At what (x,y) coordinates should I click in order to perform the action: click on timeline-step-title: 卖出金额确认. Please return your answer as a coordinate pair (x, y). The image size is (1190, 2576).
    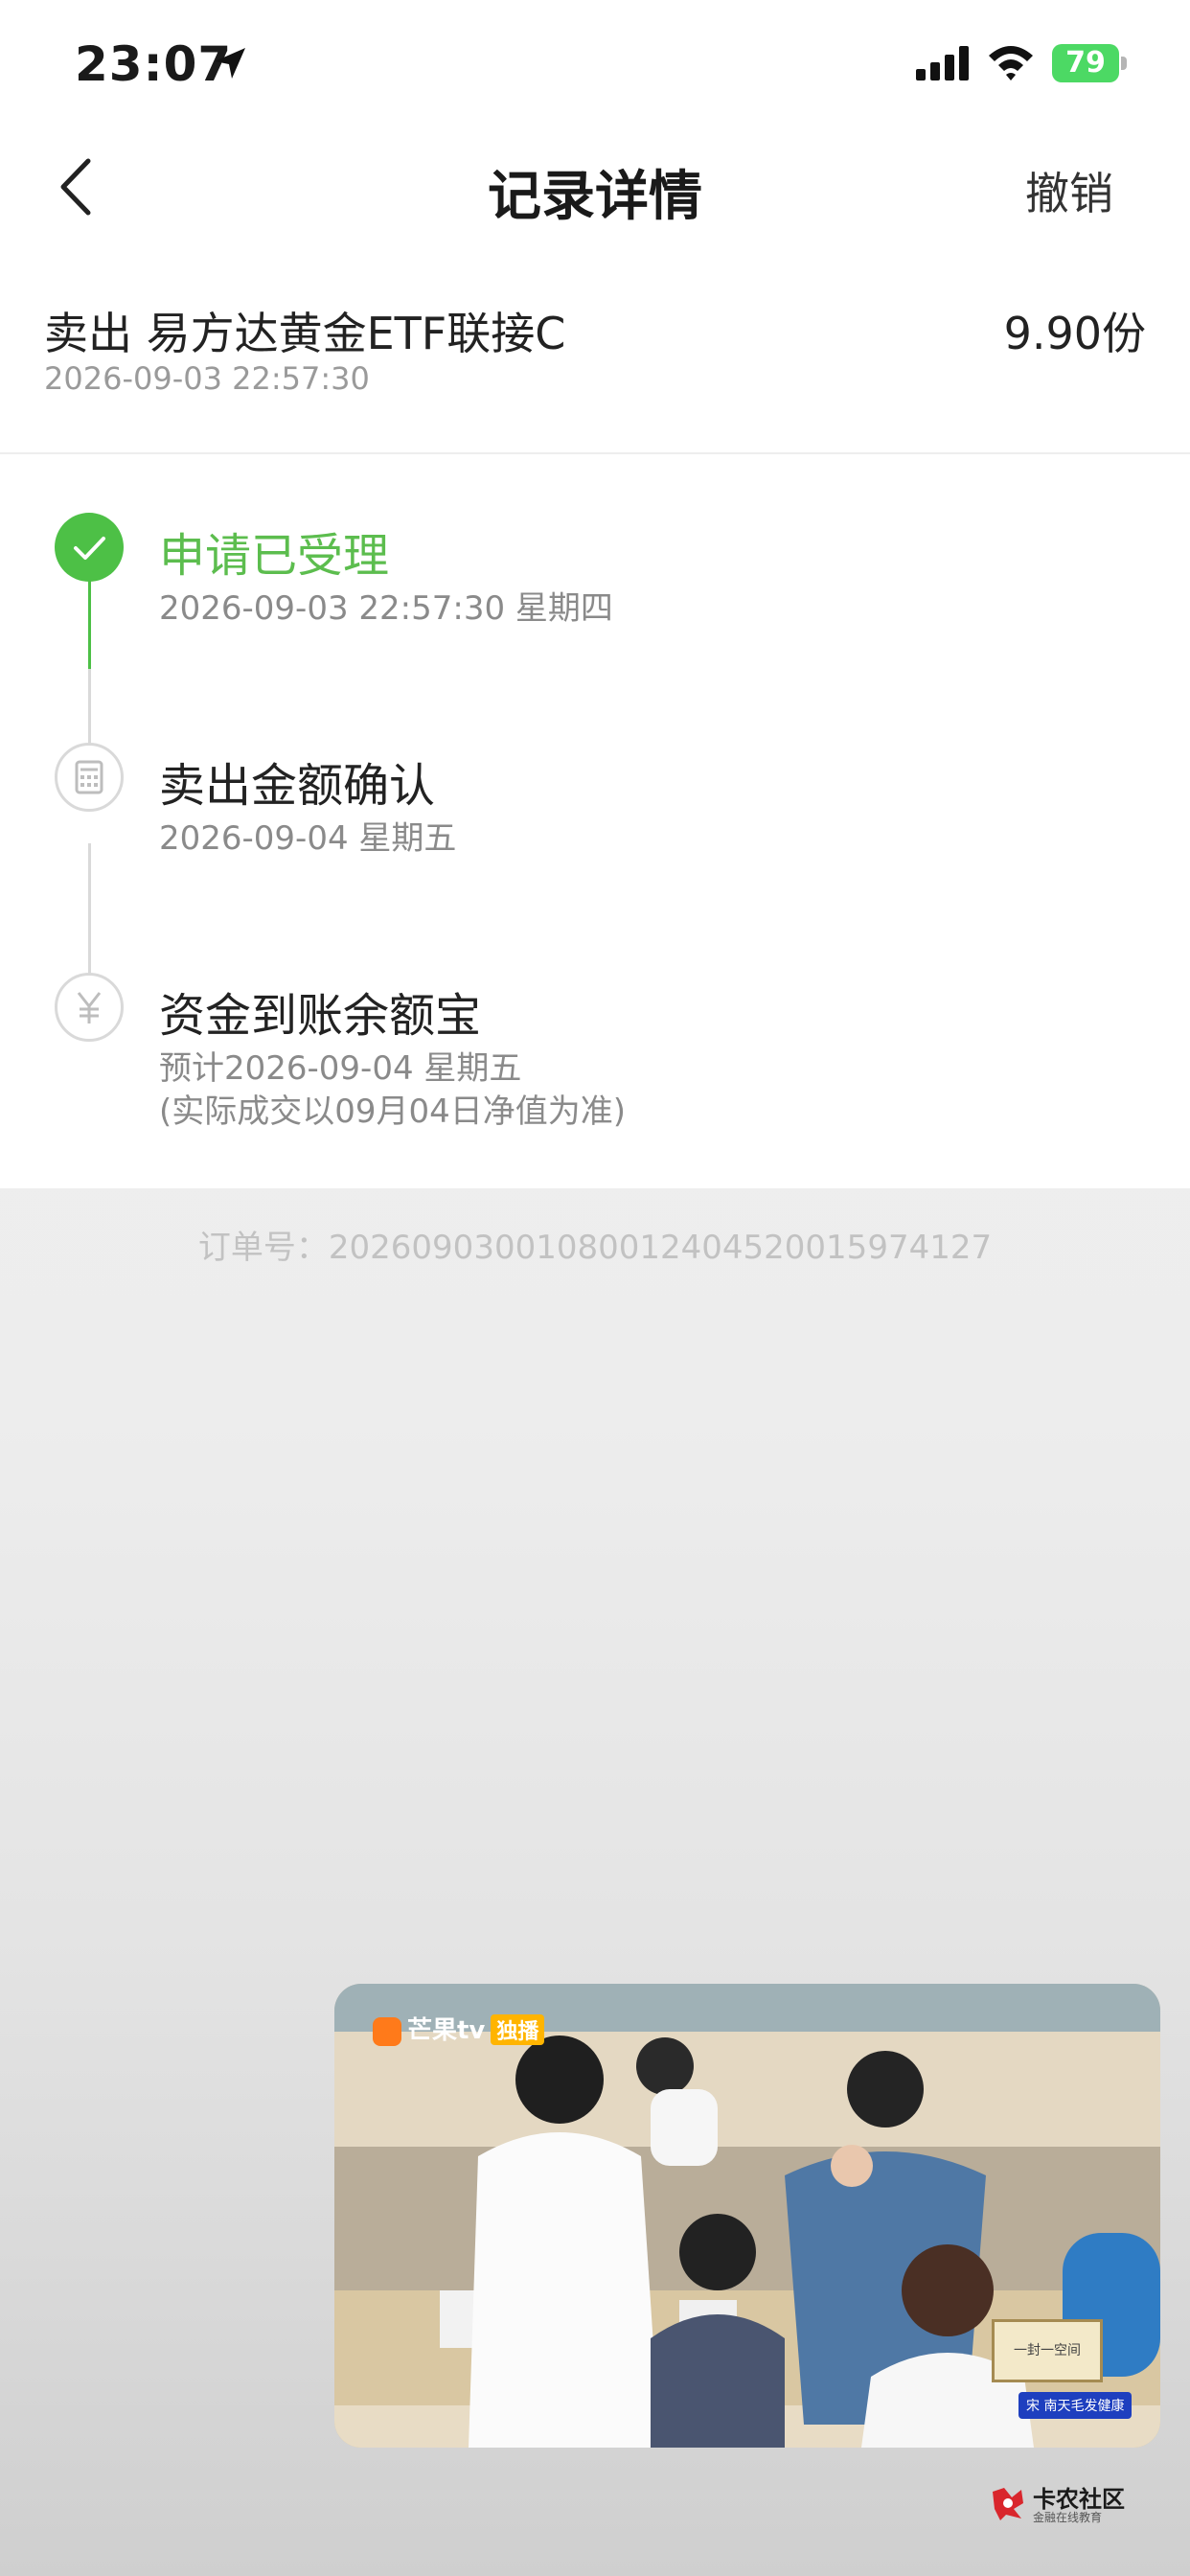
    Looking at the image, I should click on (297, 786).